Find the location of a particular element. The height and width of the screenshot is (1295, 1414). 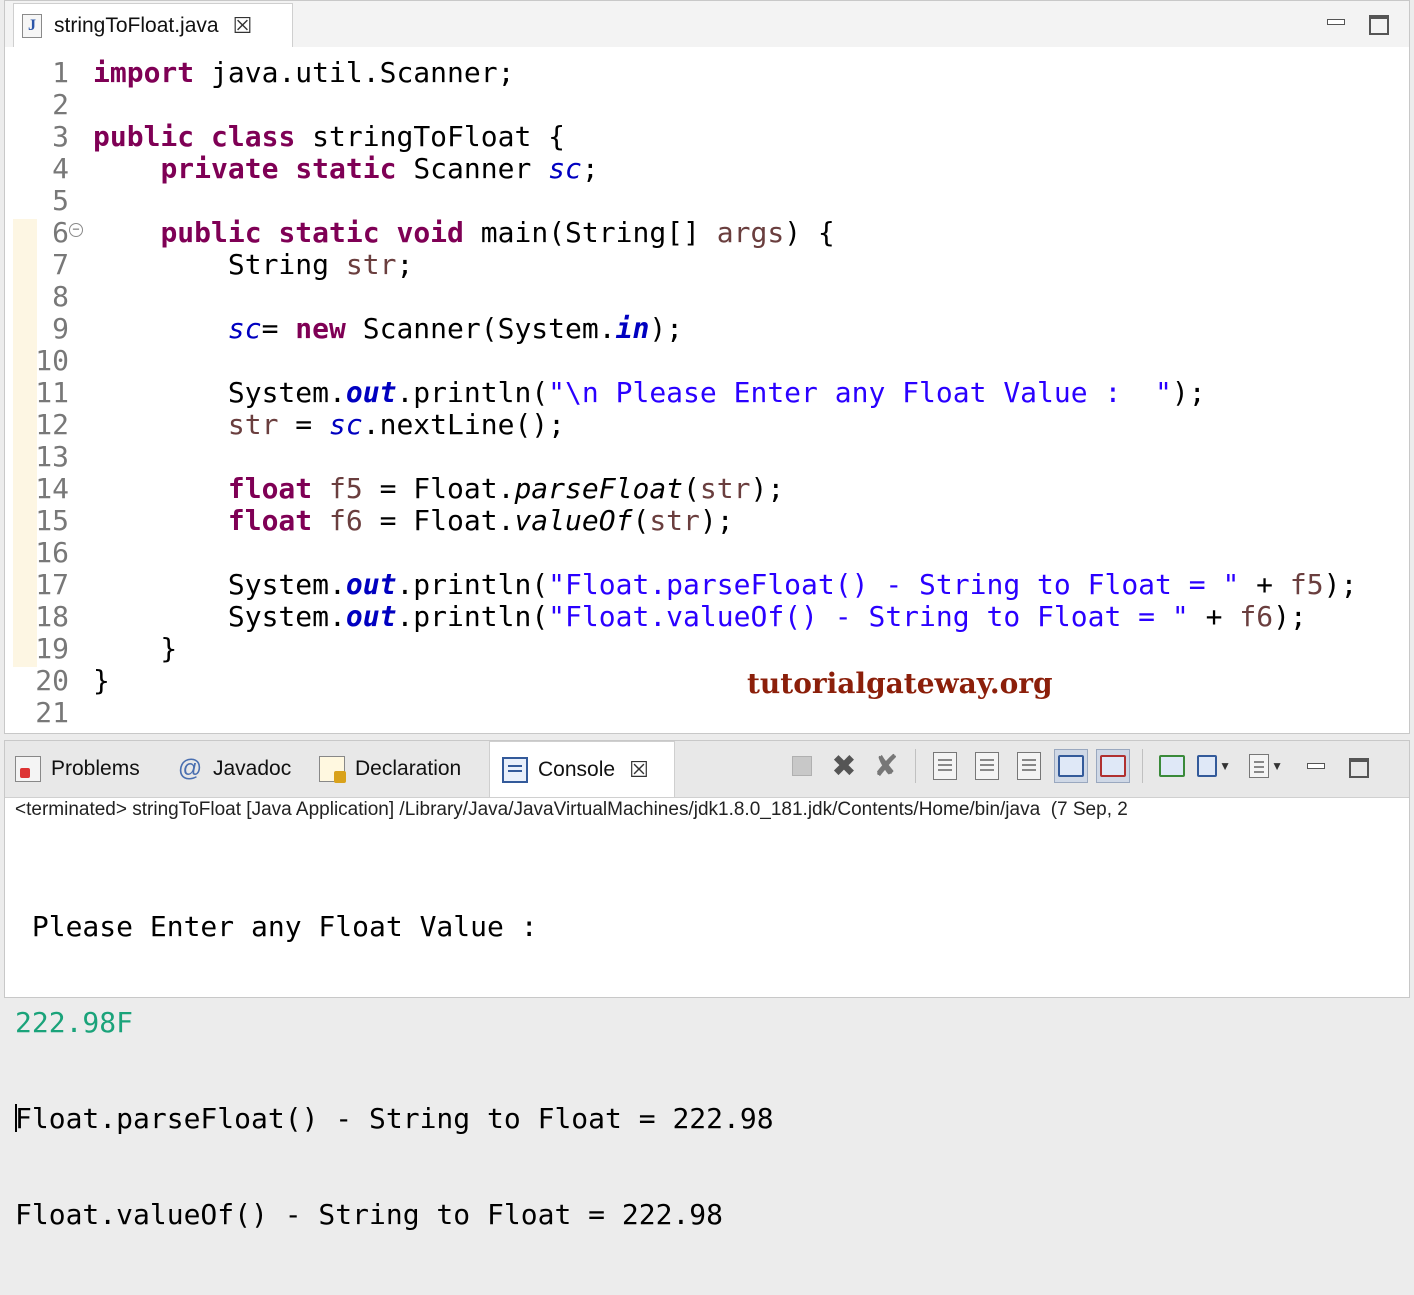

line-number: 13 is located at coordinates (52, 456).